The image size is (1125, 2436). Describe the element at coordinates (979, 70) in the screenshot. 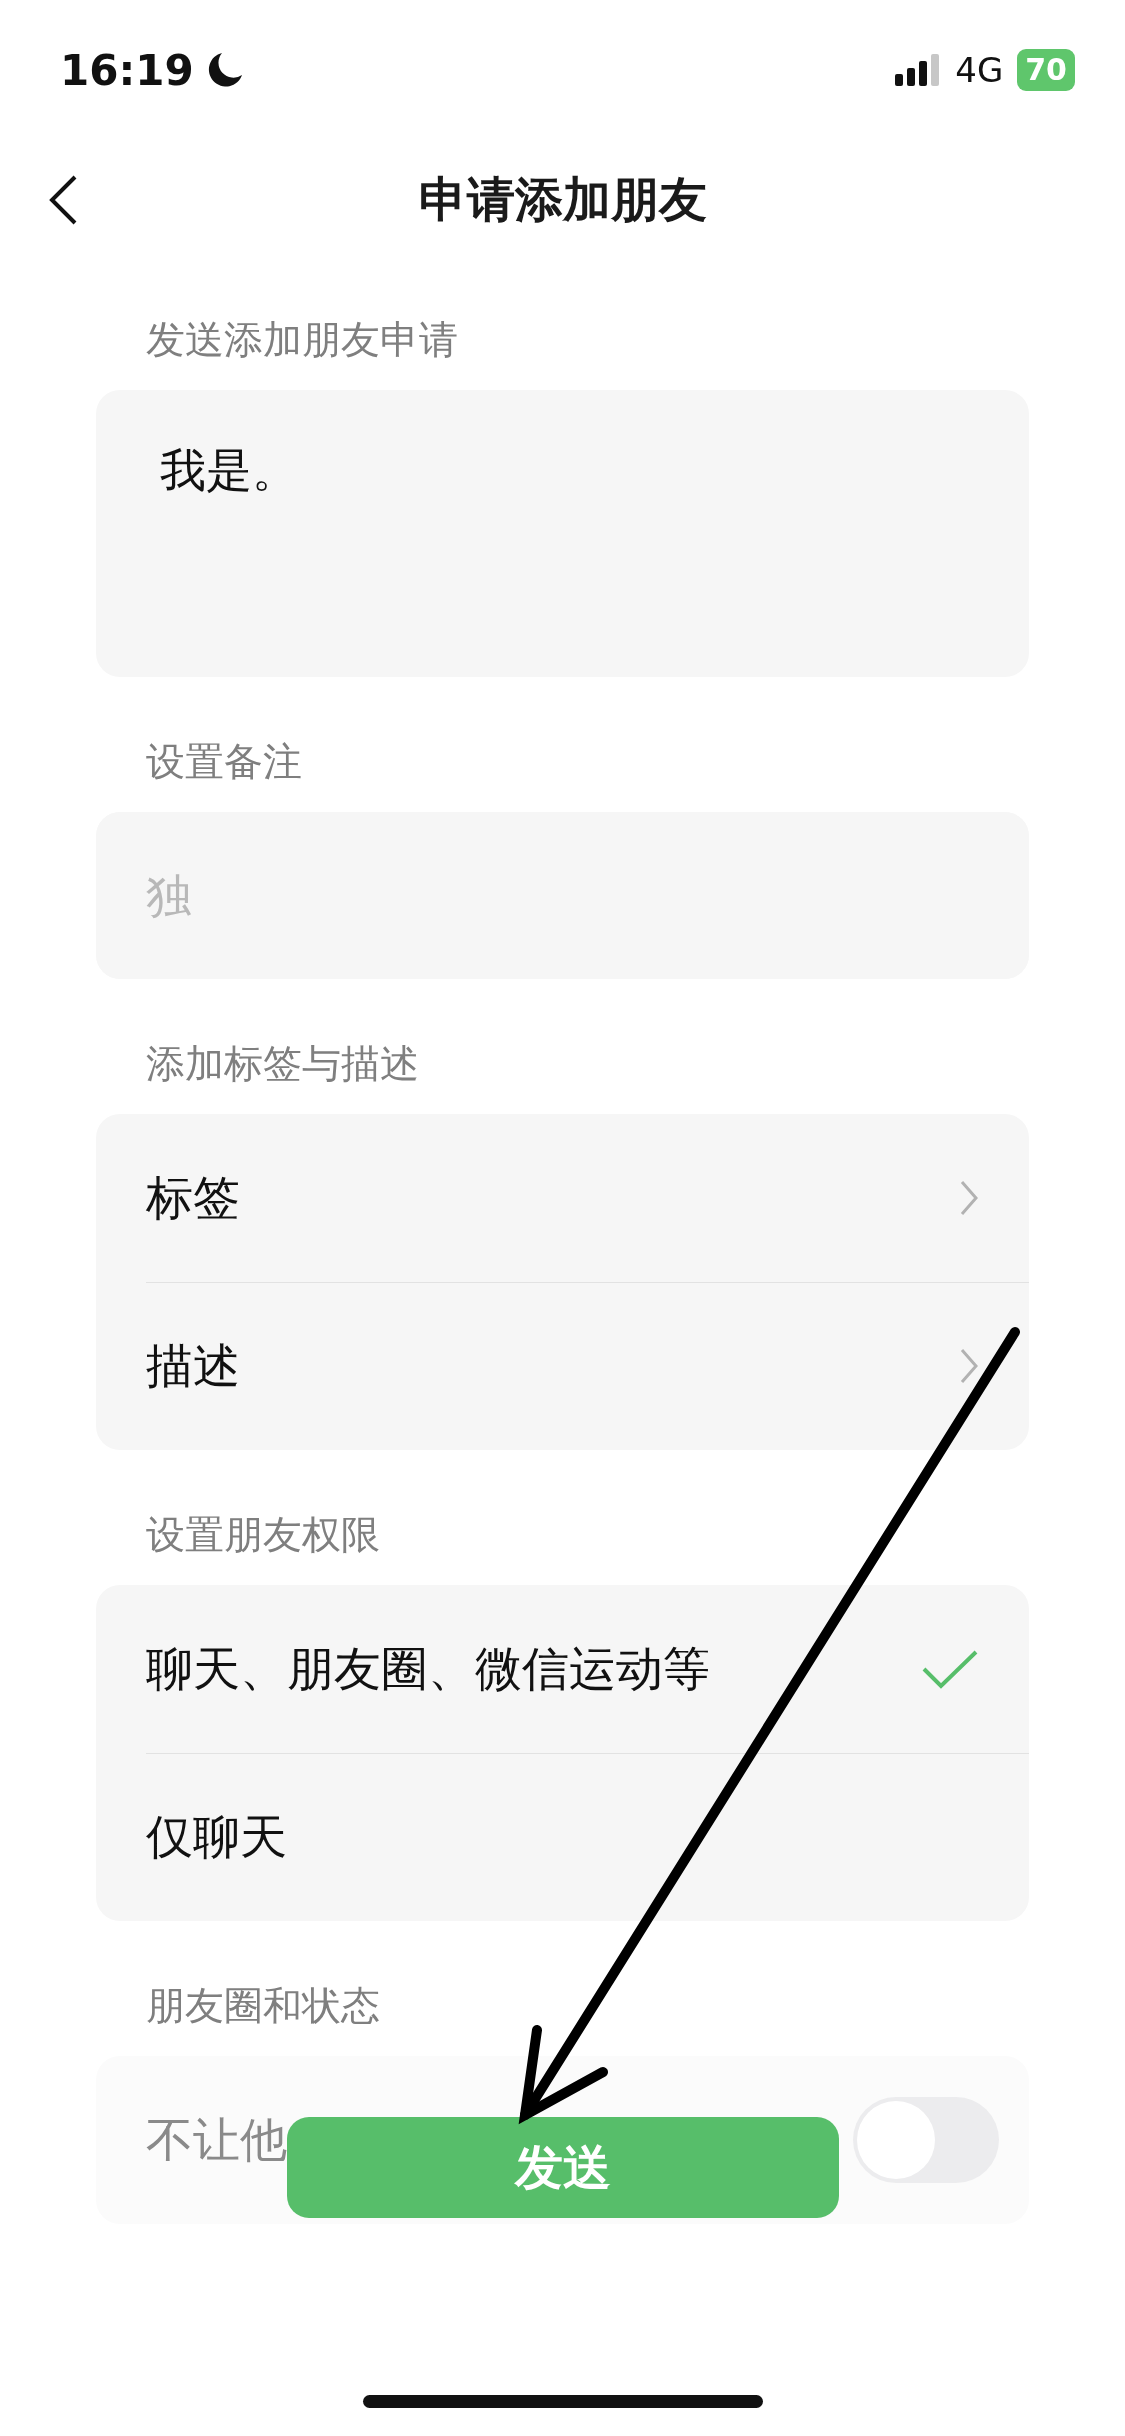

I see `network-label: 4G` at that location.